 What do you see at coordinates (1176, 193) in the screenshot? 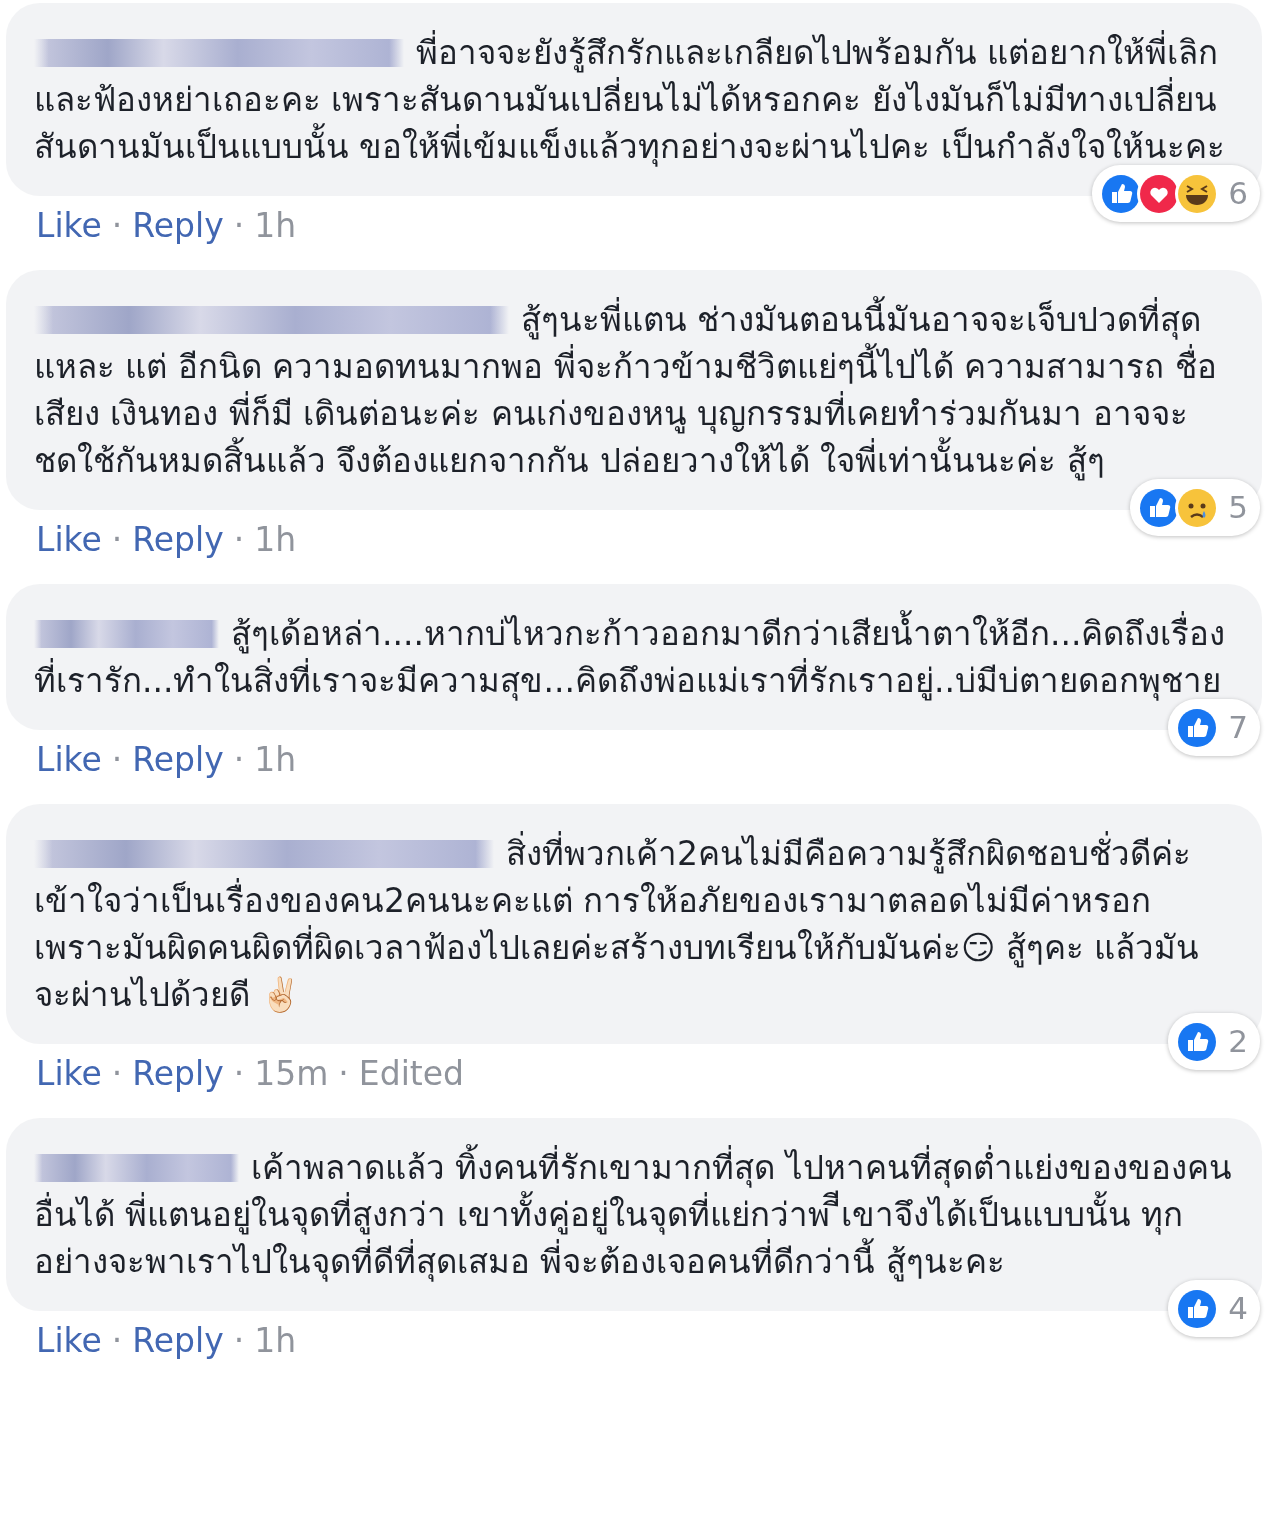
I see `reactions-badge: 6` at bounding box center [1176, 193].